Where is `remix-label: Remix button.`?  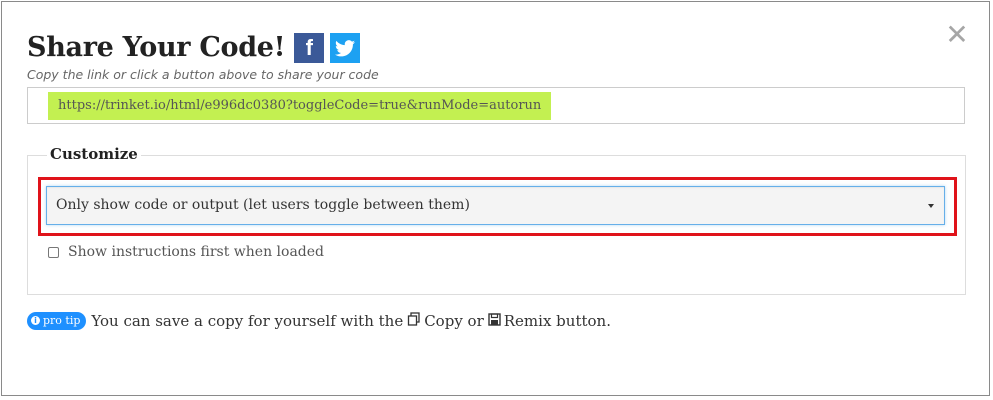 remix-label: Remix button. is located at coordinates (557, 320).